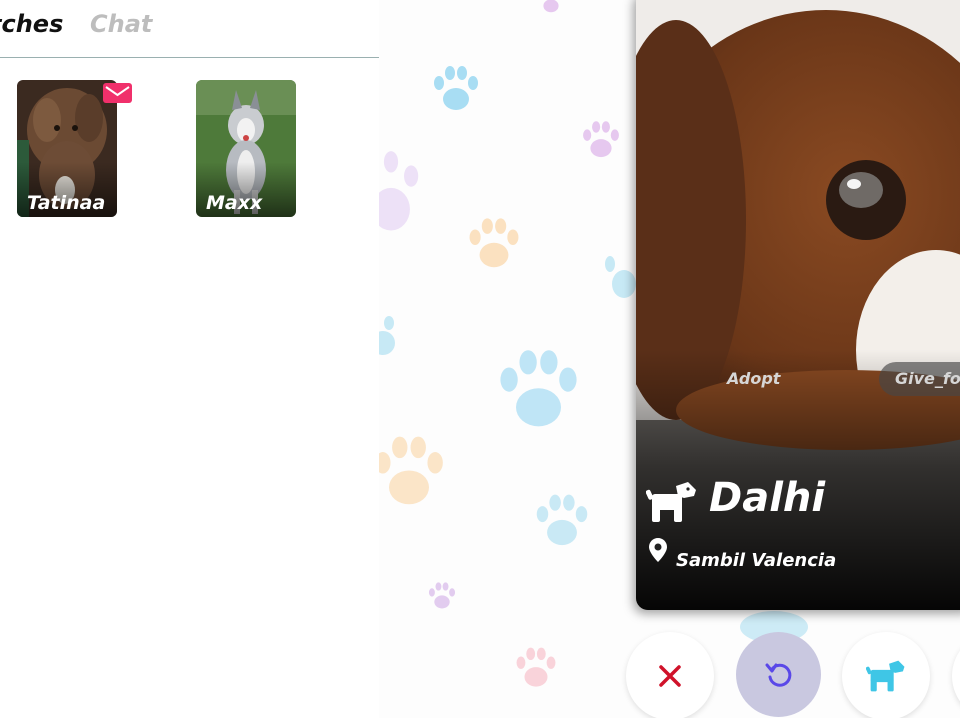  What do you see at coordinates (246, 148) in the screenshot?
I see `match-card-maxx: Maxx` at bounding box center [246, 148].